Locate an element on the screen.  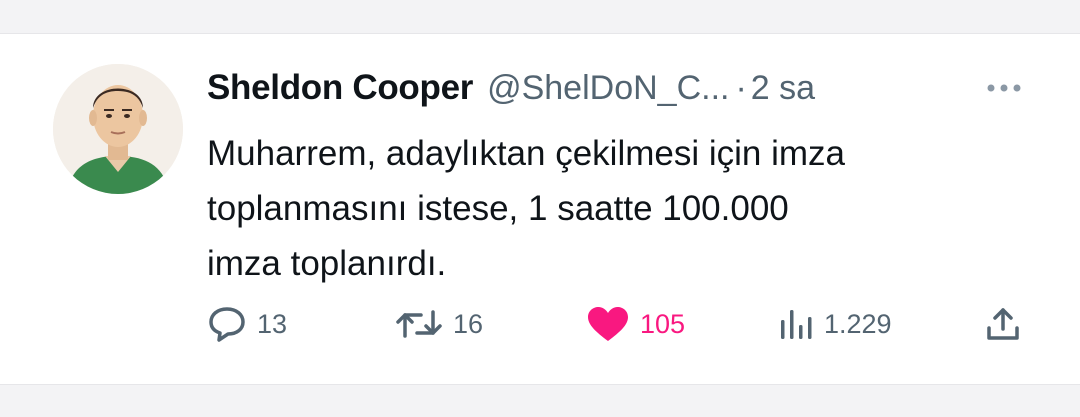
heart-filled-icon is located at coordinates (608, 324).